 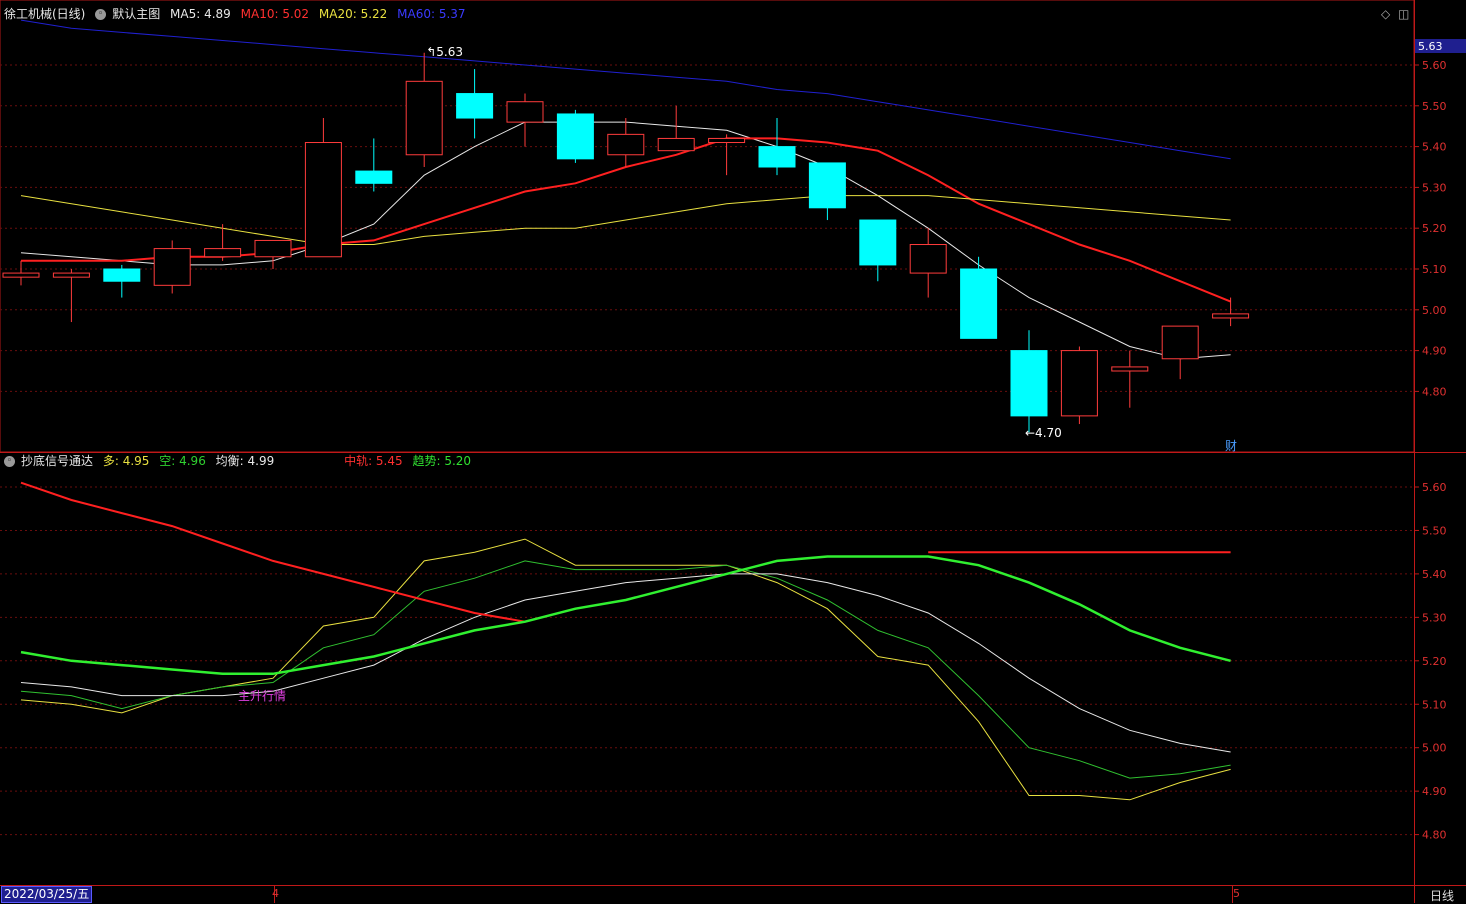 I want to click on main-y-tick-label: 5.40, so click(x=1434, y=147).